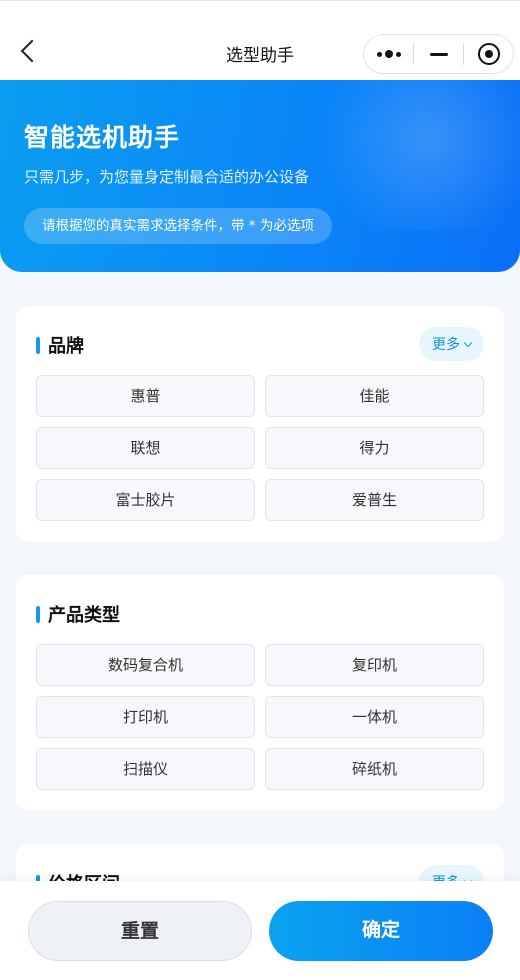 Image resolution: width=520 pixels, height=980 pixels. What do you see at coordinates (446, 345) in the screenshot?
I see `more-label: 更多` at bounding box center [446, 345].